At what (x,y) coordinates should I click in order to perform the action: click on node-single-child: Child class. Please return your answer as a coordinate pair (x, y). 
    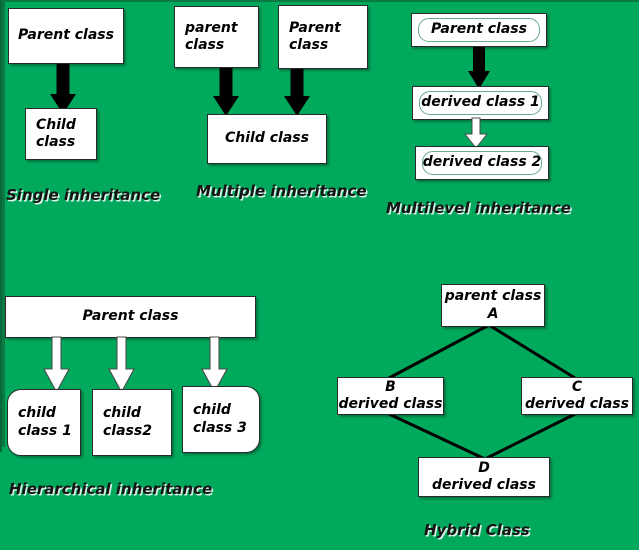
    Looking at the image, I should click on (61, 134).